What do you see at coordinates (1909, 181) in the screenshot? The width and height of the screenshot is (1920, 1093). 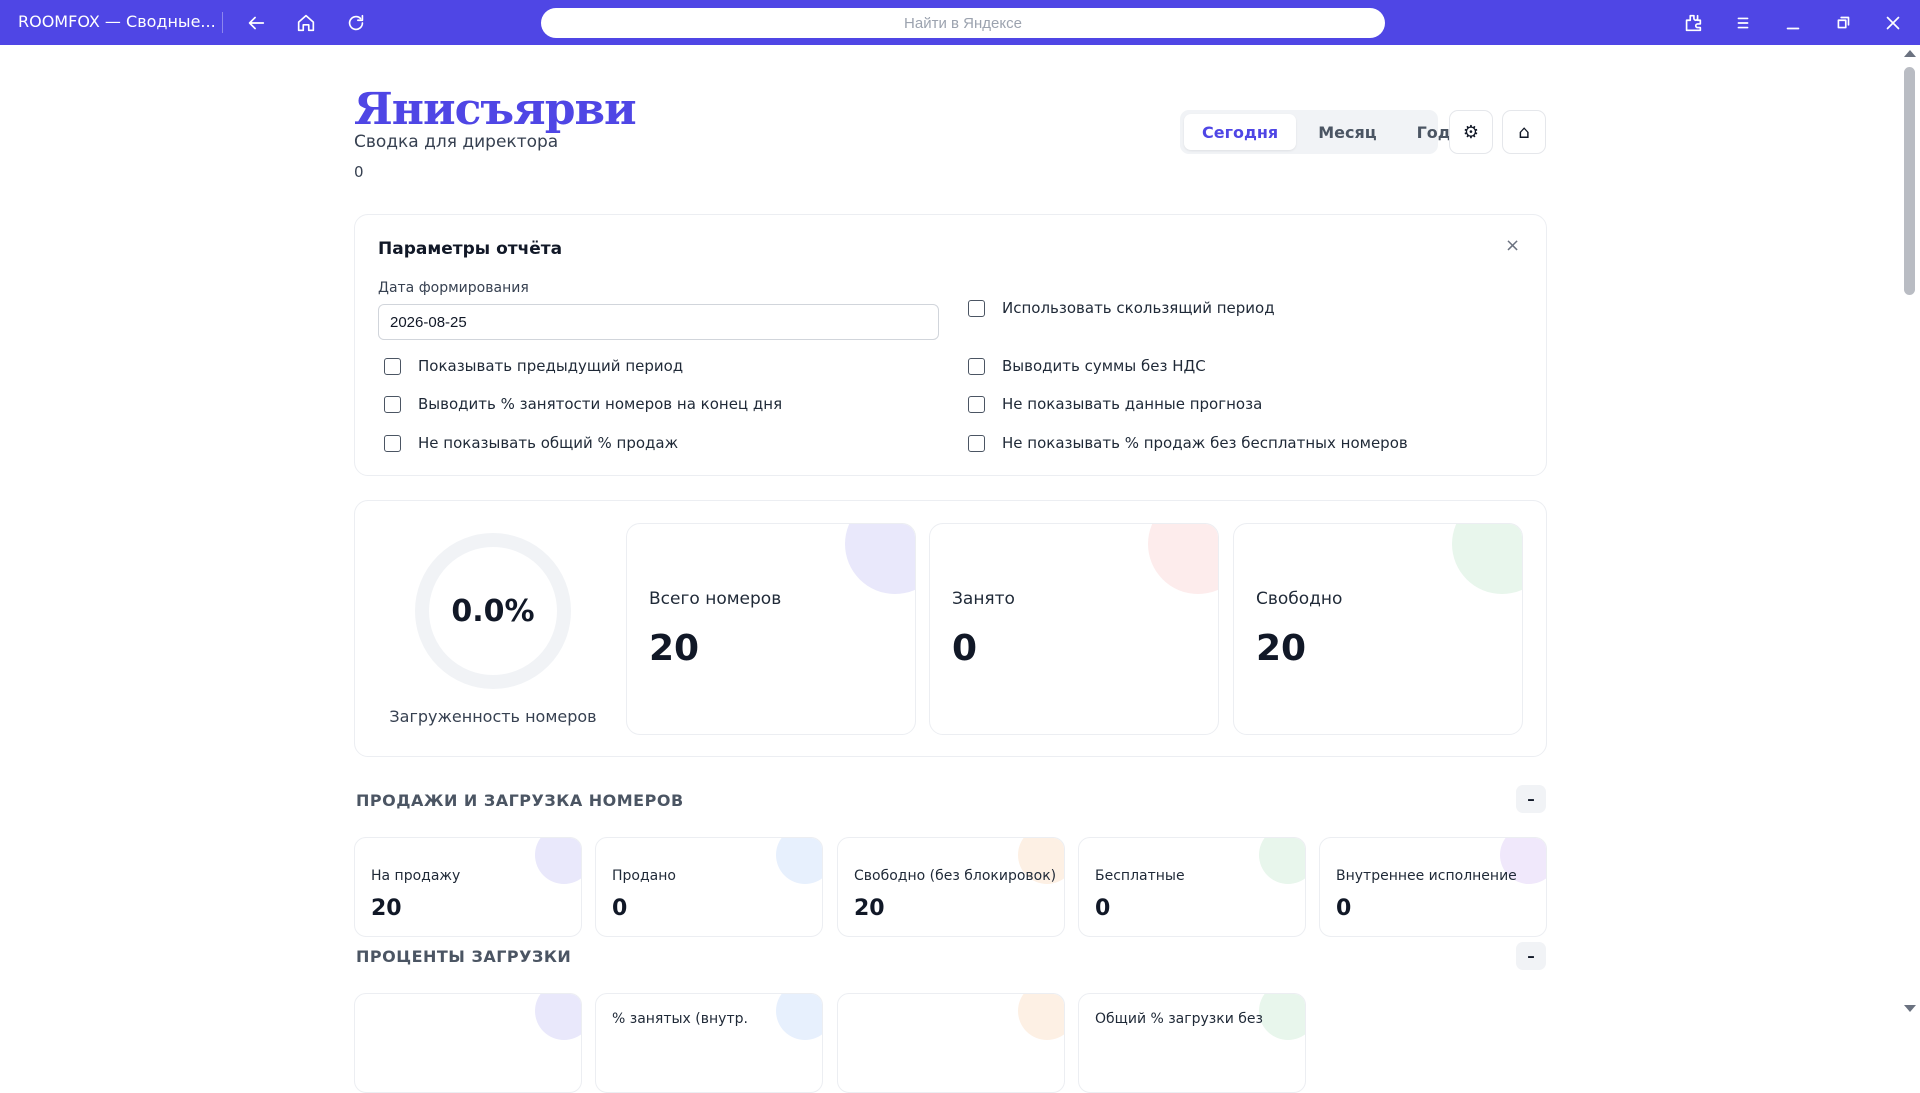 I see `scroll-thumb` at bounding box center [1909, 181].